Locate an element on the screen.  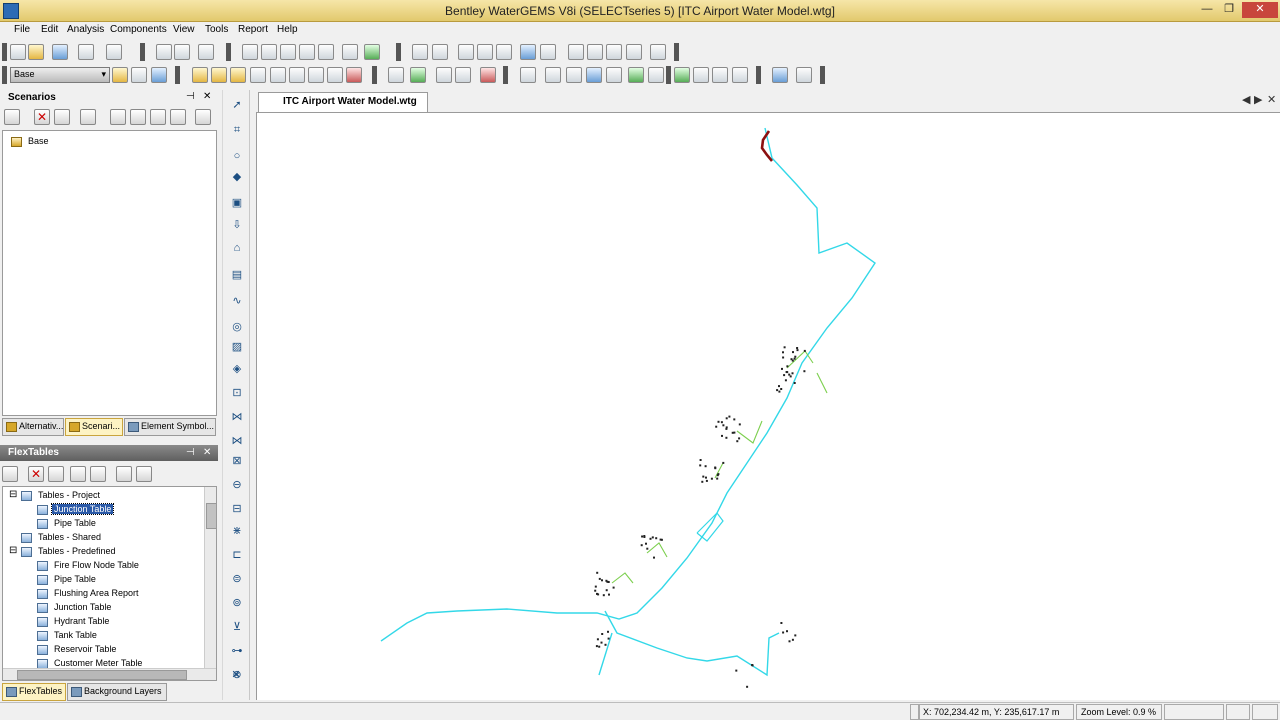
pipe-break-icon is located at coordinates (656, 75).